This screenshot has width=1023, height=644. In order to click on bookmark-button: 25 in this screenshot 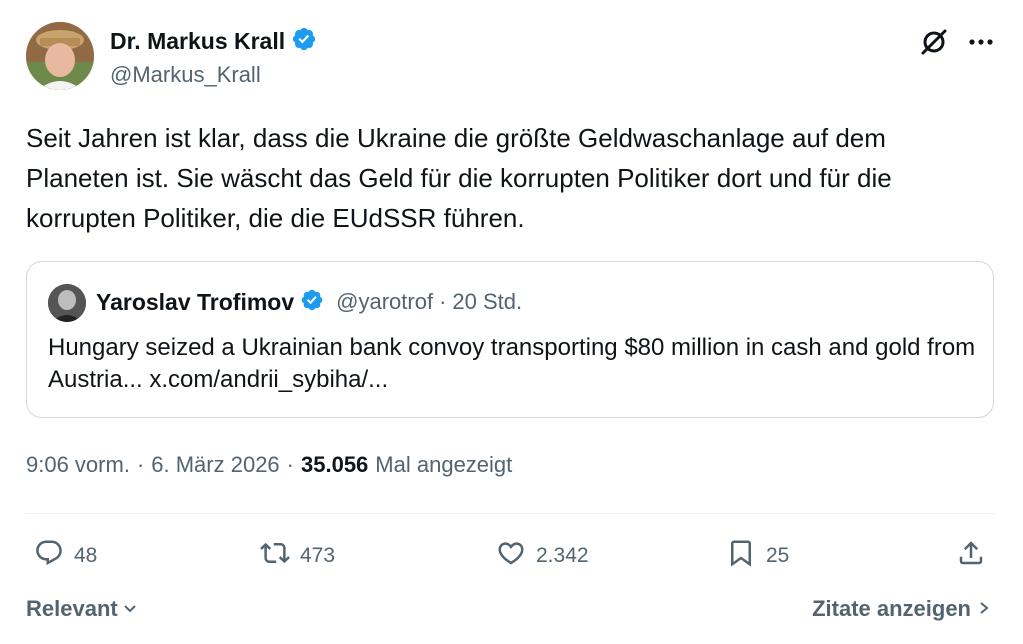, I will do `click(757, 556)`.